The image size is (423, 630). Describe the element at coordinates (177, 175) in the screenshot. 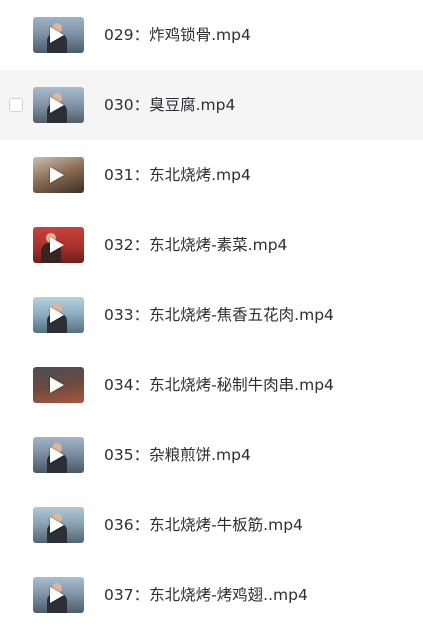

I see `file-name: 031：东北烧烤.mp4` at that location.